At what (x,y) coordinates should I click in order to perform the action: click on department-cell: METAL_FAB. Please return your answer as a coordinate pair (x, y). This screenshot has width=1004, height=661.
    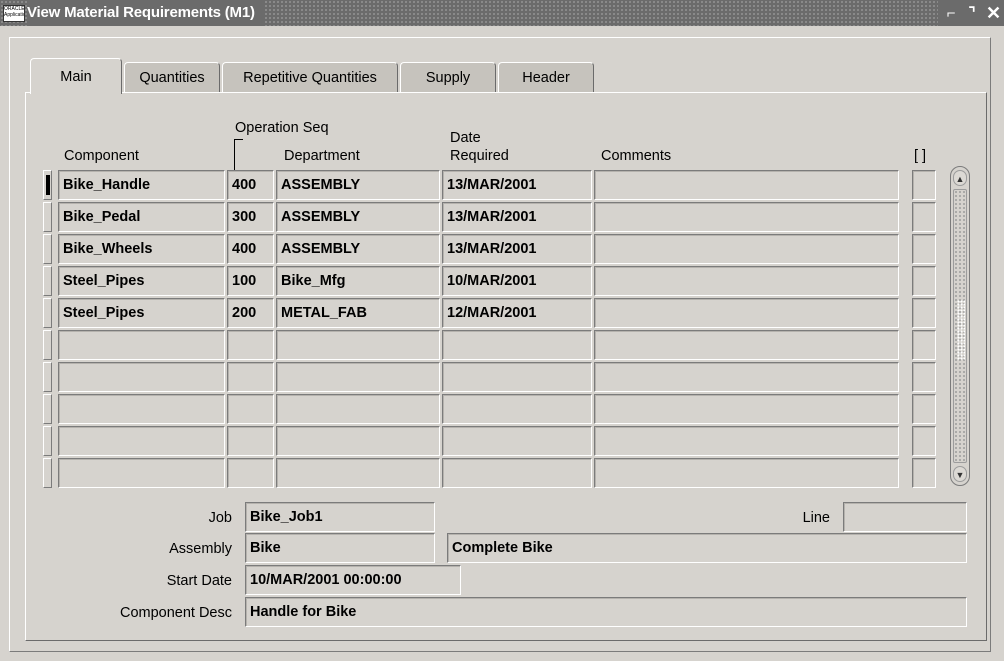
    Looking at the image, I should click on (358, 313).